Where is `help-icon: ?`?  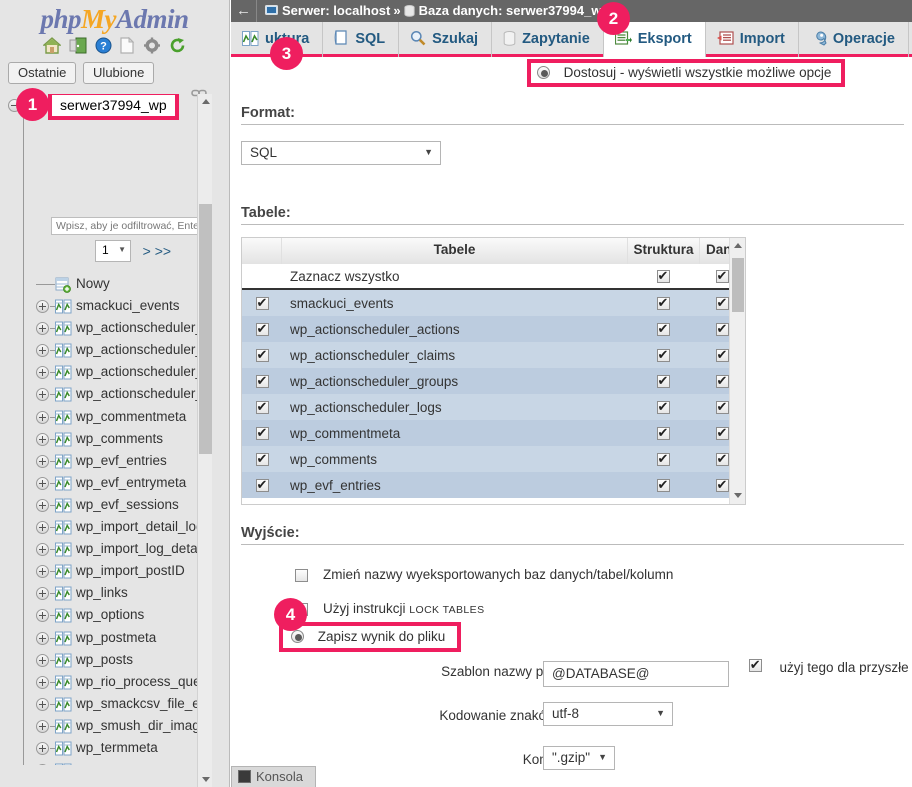
help-icon: ? is located at coordinates (103, 46).